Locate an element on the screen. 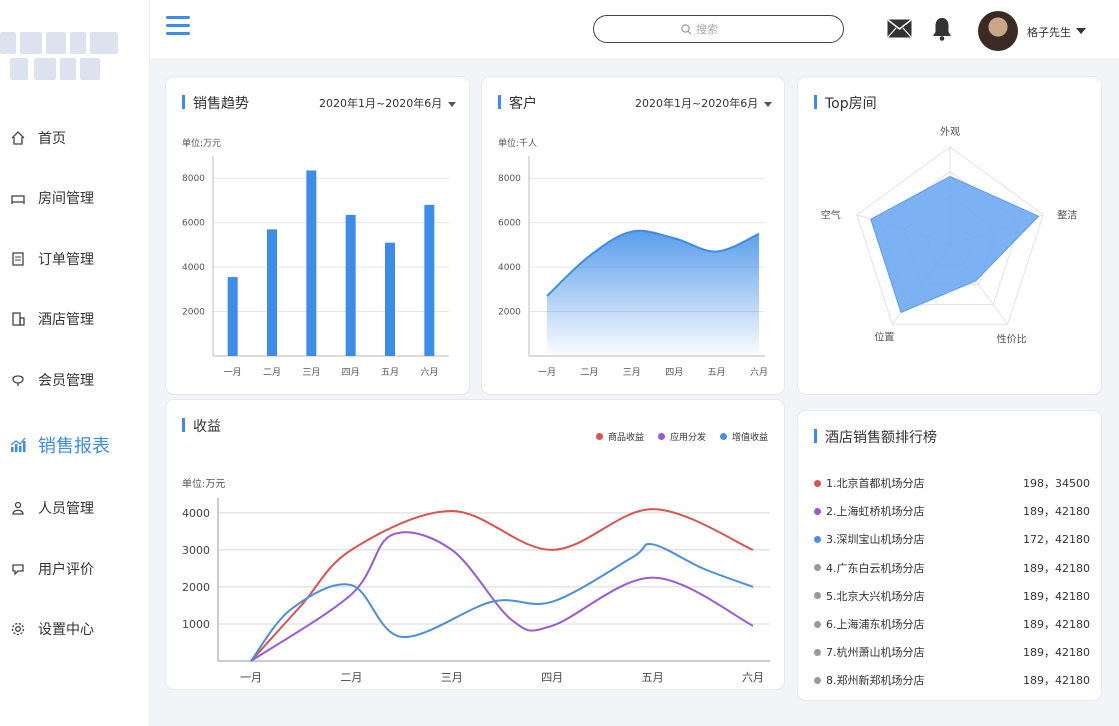 Image resolution: width=1119 pixels, height=726 pixels. radar-area is located at coordinates (955, 244).